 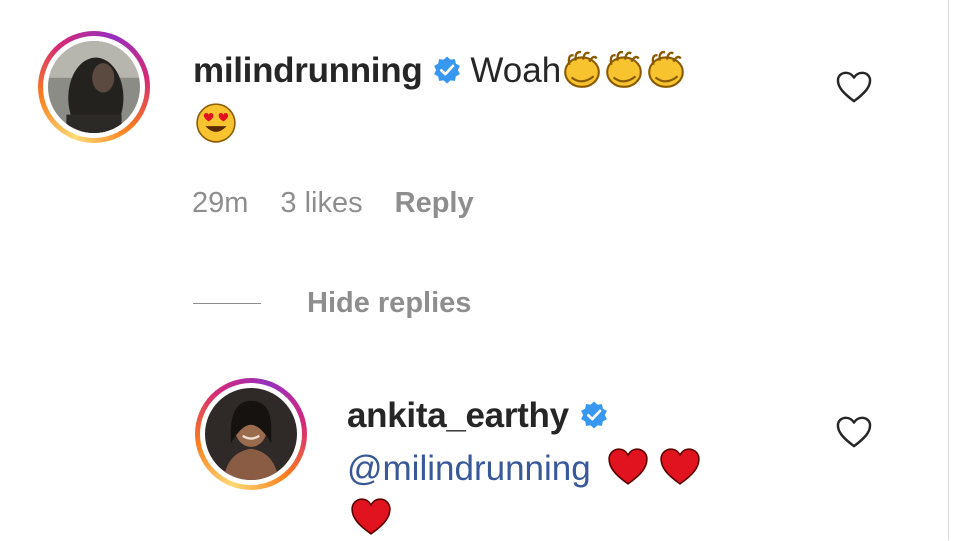 I want to click on reply-line-1: ankita_earthy, so click(x=482, y=416).